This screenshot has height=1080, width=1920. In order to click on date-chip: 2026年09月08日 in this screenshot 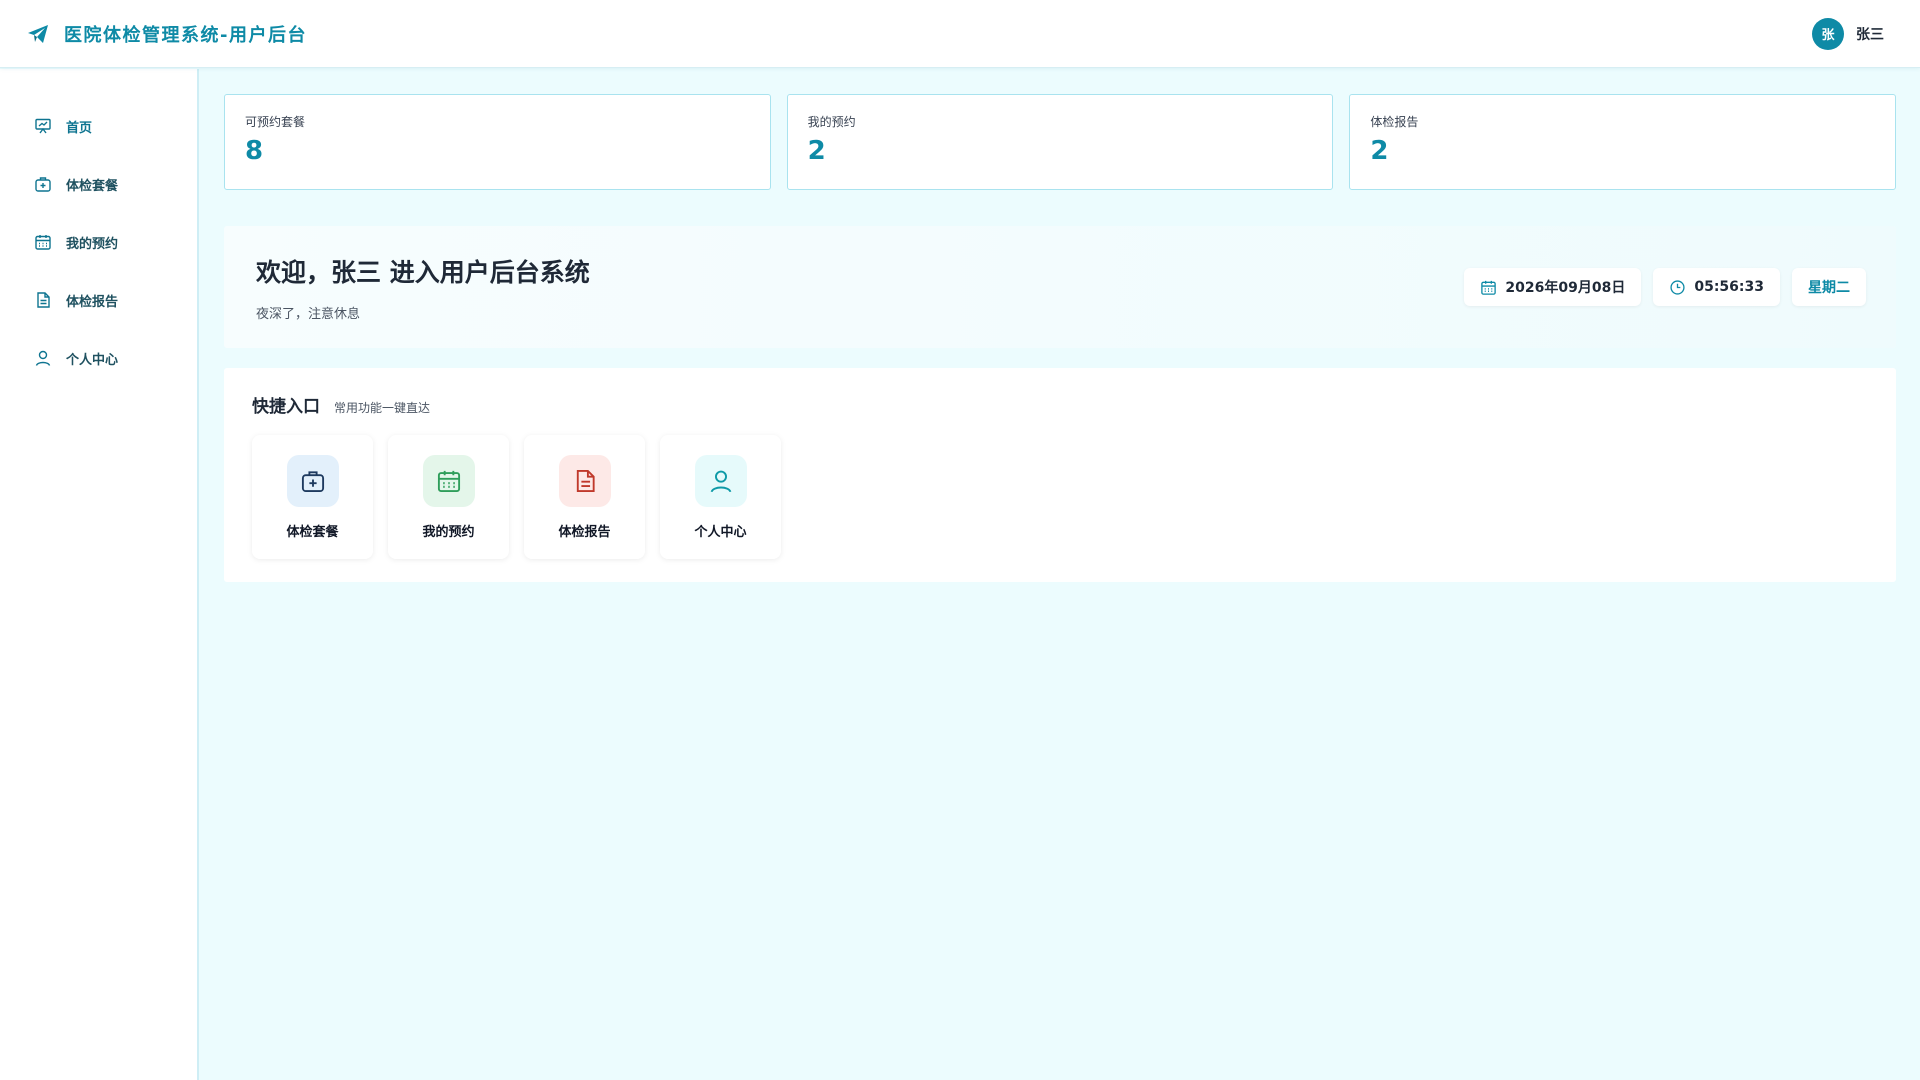, I will do `click(1553, 287)`.